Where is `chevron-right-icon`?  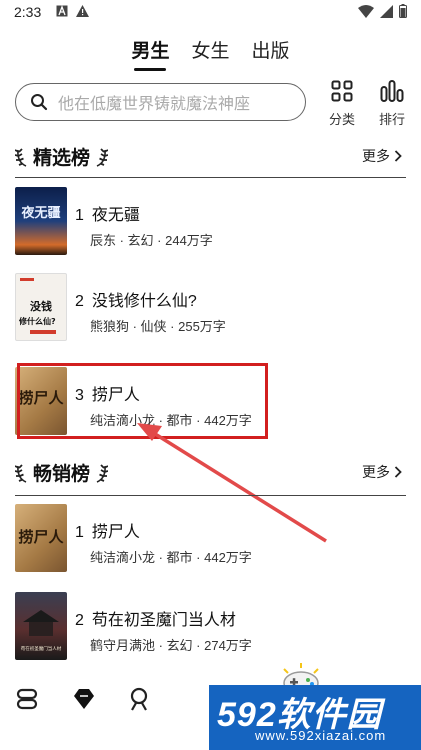
chevron-right-icon is located at coordinates (398, 472).